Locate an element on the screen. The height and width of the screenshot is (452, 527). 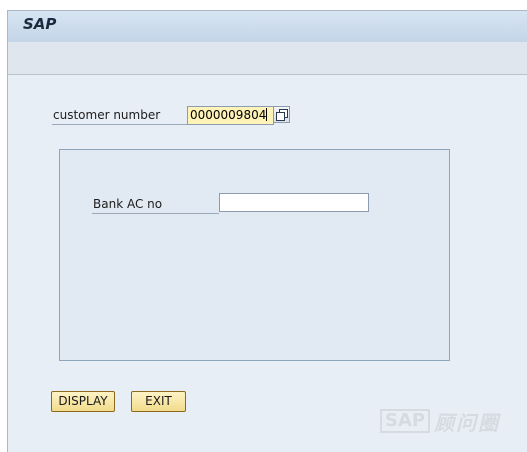
exit-button: EXIT is located at coordinates (158, 401).